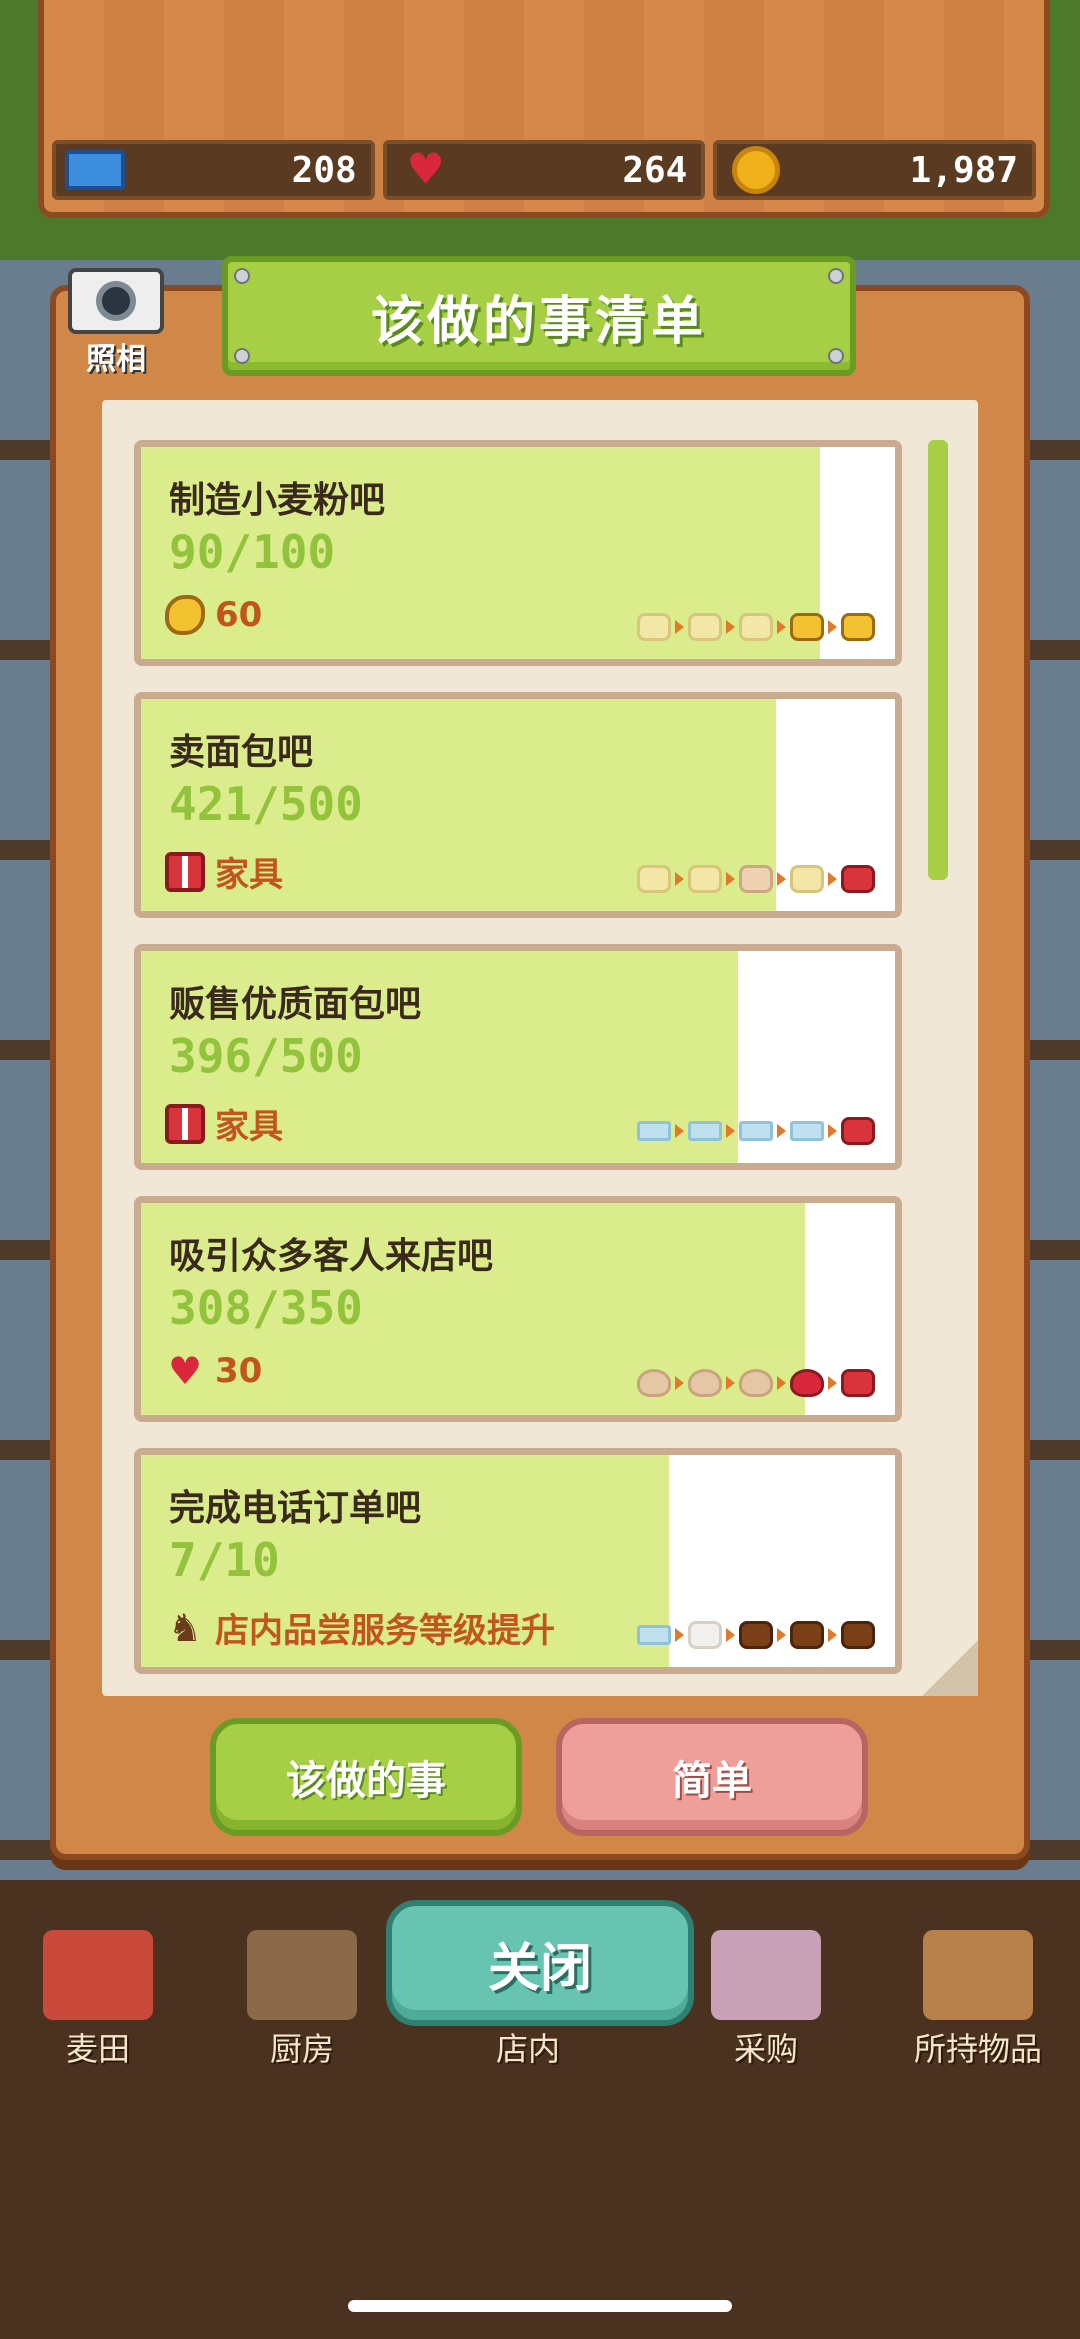  What do you see at coordinates (252, 552) in the screenshot?
I see `task-progress-text: 90/100` at bounding box center [252, 552].